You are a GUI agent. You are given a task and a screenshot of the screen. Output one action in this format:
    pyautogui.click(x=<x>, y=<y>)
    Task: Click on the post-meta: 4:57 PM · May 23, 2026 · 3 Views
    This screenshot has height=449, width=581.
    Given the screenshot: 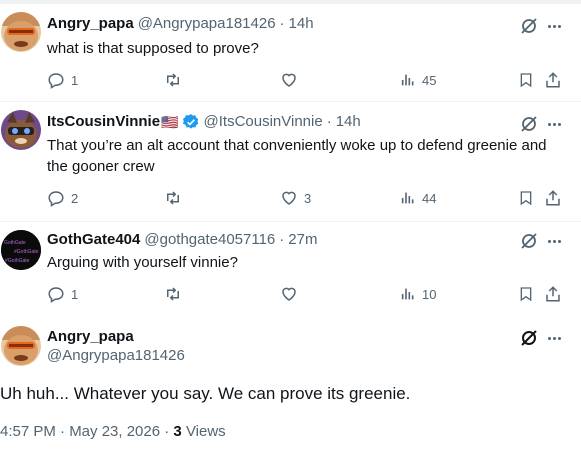 What is the action you would take?
    pyautogui.click(x=113, y=432)
    